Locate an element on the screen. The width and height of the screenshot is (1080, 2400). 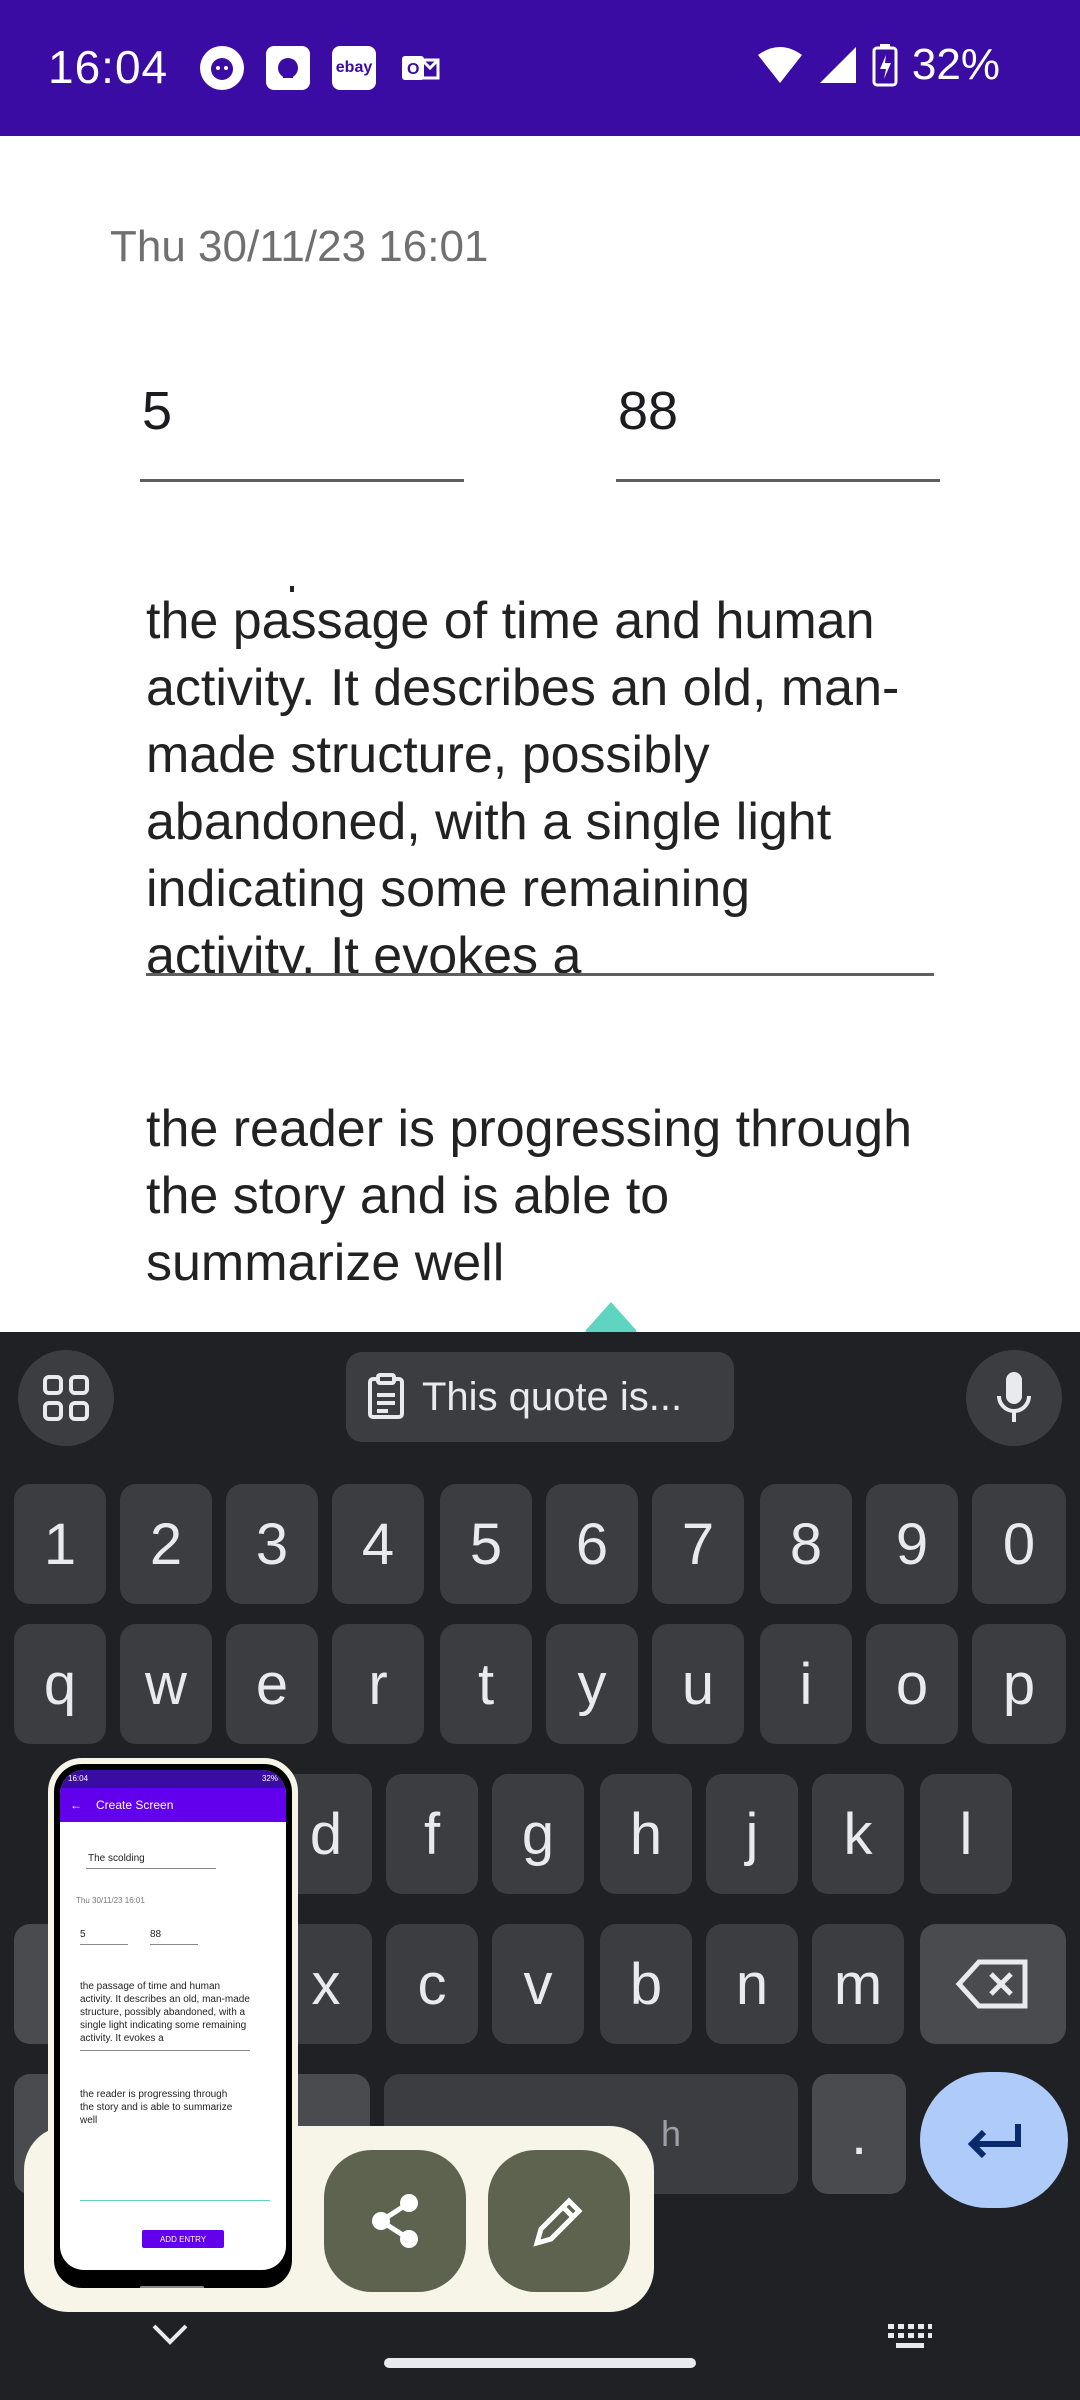
key-n: n is located at coordinates (752, 1984).